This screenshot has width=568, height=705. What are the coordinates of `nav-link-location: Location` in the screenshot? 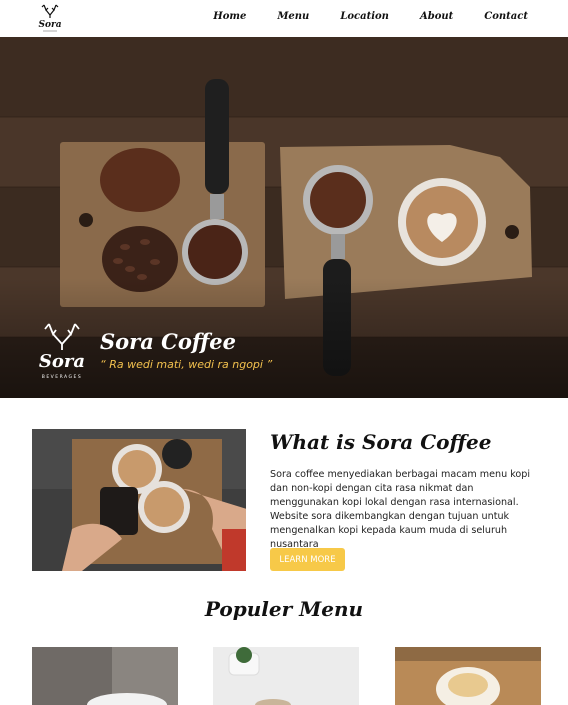 It's located at (364, 16).